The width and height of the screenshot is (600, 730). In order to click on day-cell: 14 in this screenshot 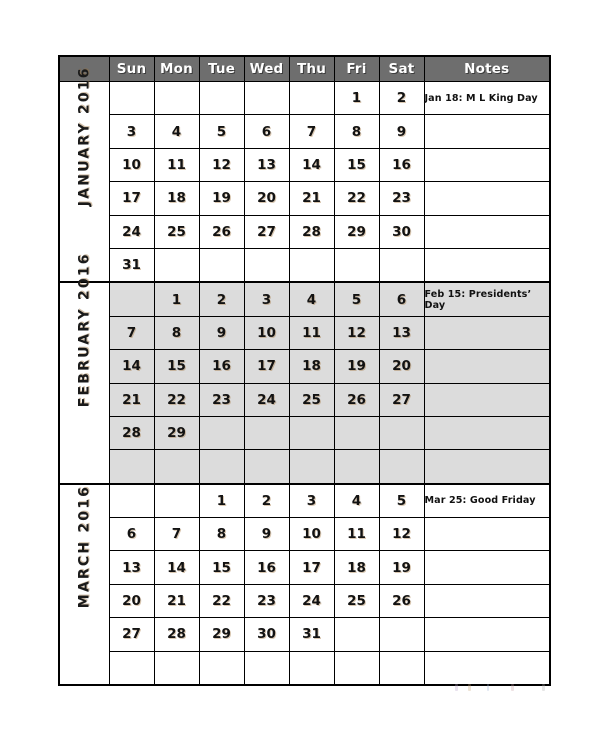, I will do `click(176, 567)`.